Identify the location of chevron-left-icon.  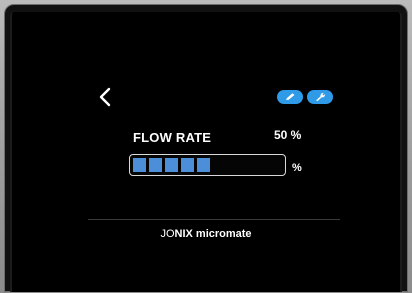
(105, 97).